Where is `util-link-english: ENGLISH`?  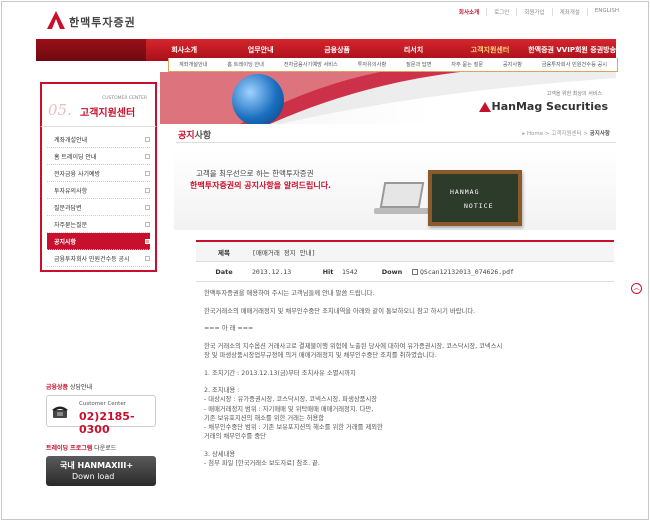
util-link-english: ENGLISH is located at coordinates (606, 12).